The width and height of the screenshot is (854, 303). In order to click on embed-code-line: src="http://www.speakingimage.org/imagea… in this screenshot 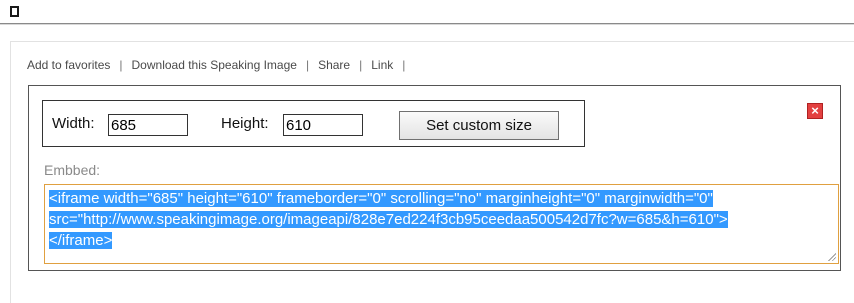, I will do `click(388, 219)`.